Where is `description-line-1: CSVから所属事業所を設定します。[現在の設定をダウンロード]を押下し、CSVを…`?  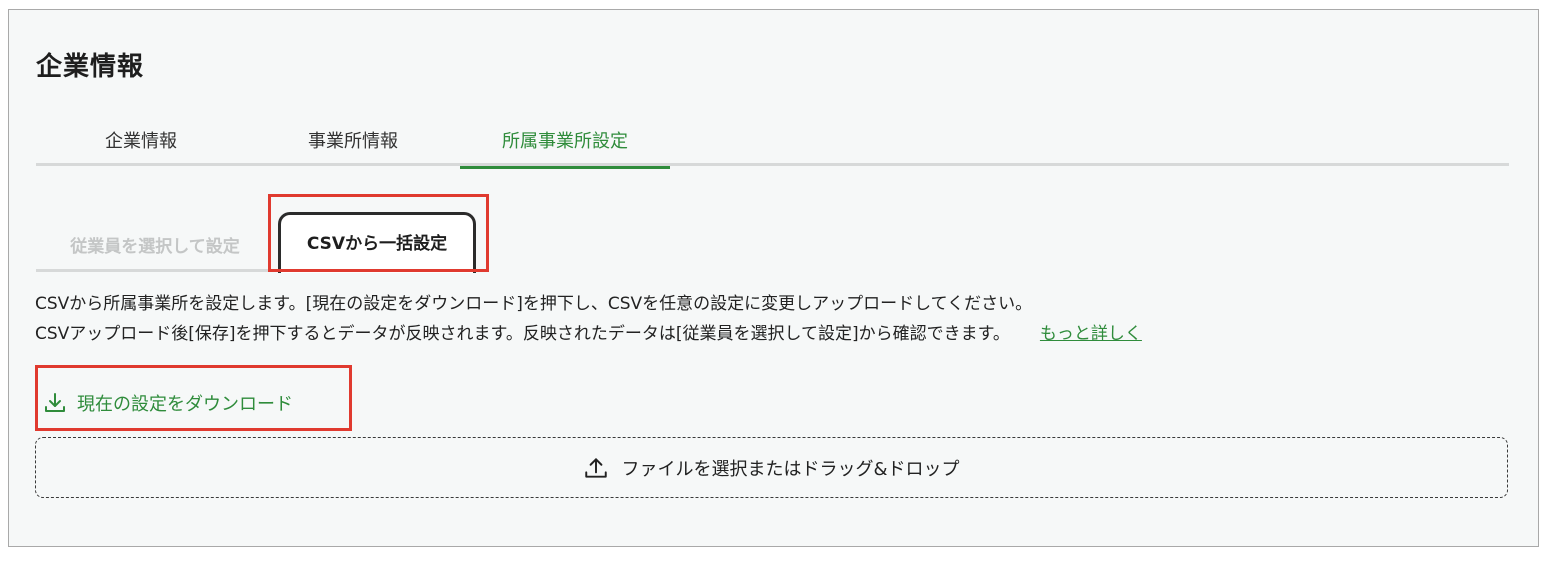 description-line-1: CSVから所属事業所を設定します。[現在の設定をダウンロード]を押下し、CSVを… is located at coordinates (534, 304).